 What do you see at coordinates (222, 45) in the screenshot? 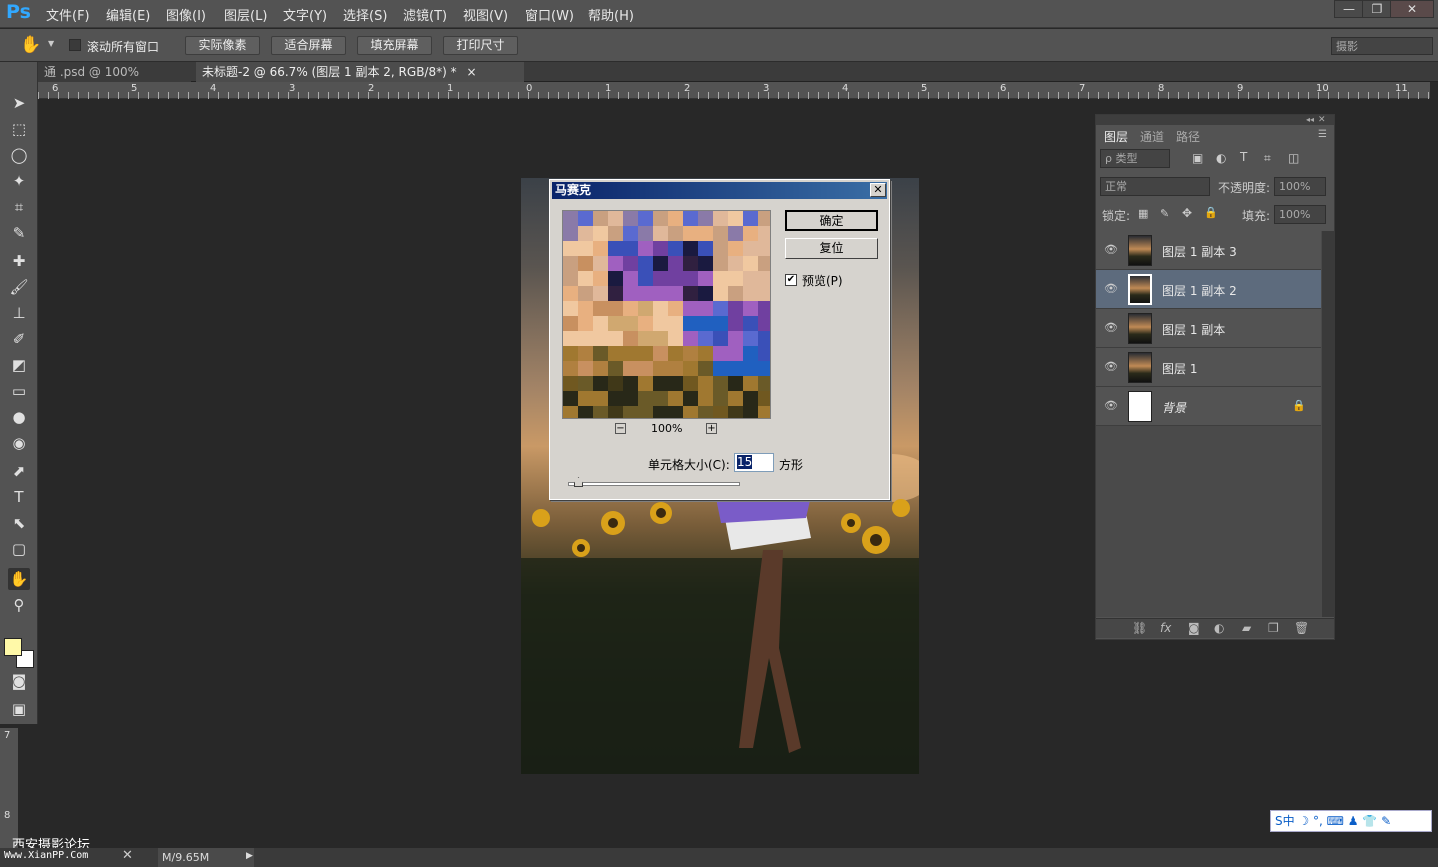
I see `actual-pixels-button: 实际像素` at bounding box center [222, 45].